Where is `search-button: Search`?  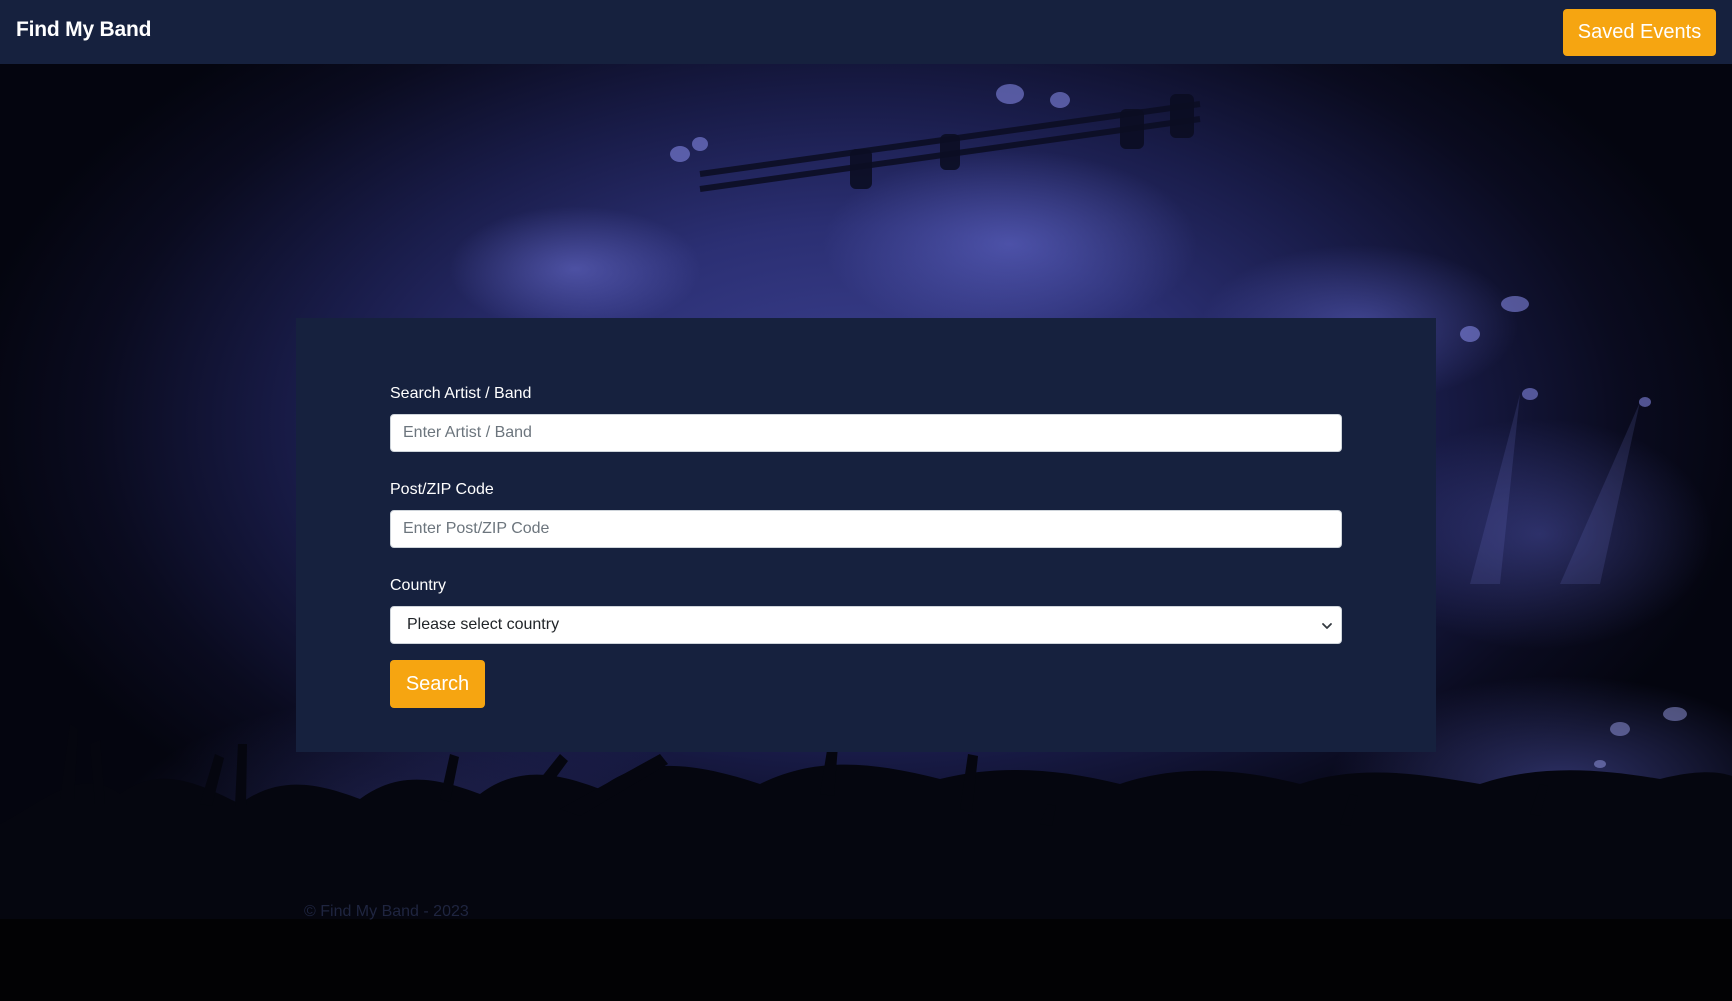
search-button: Search is located at coordinates (437, 684).